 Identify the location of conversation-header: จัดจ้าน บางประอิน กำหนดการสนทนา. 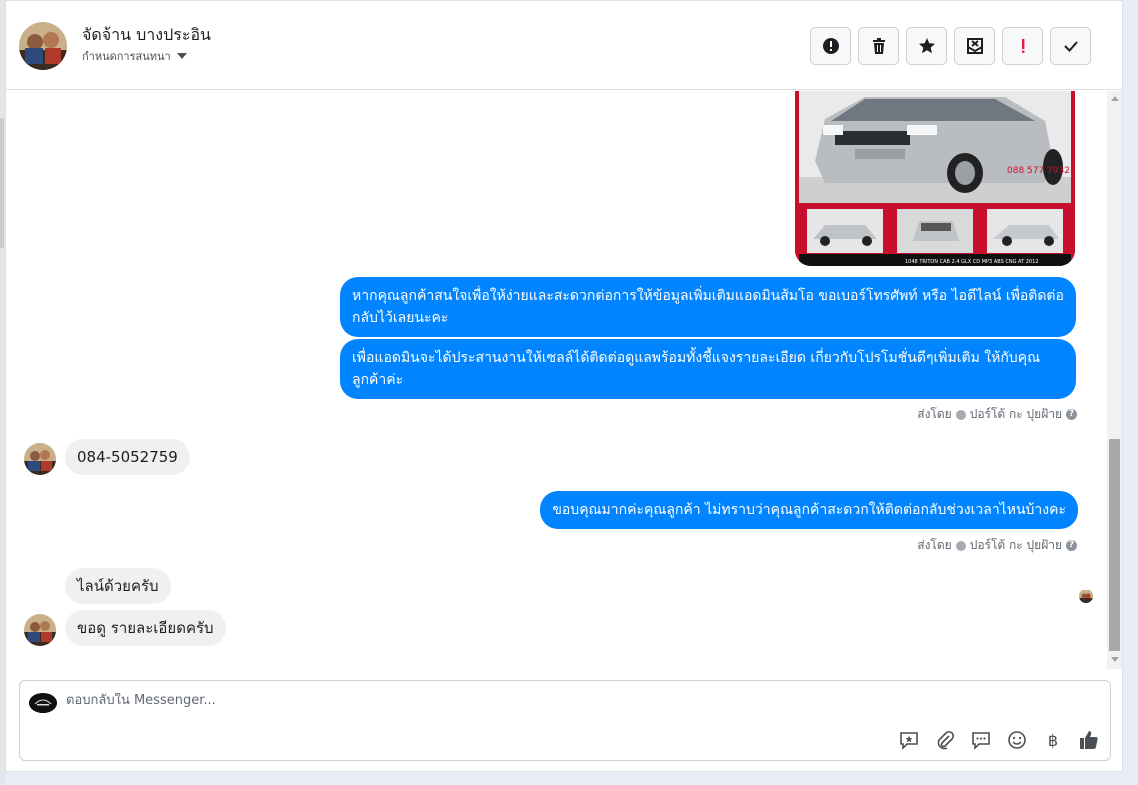
(564, 45).